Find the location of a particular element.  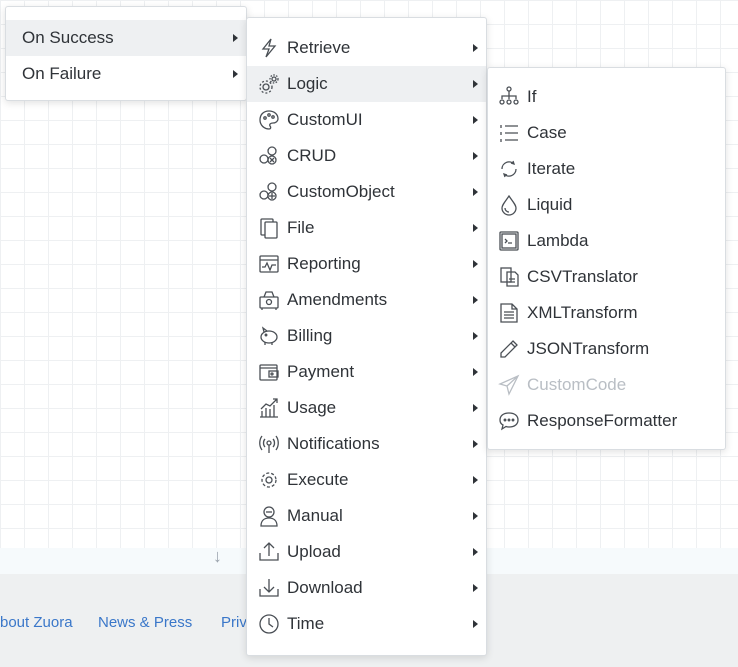

terminal-icon is located at coordinates (509, 241).